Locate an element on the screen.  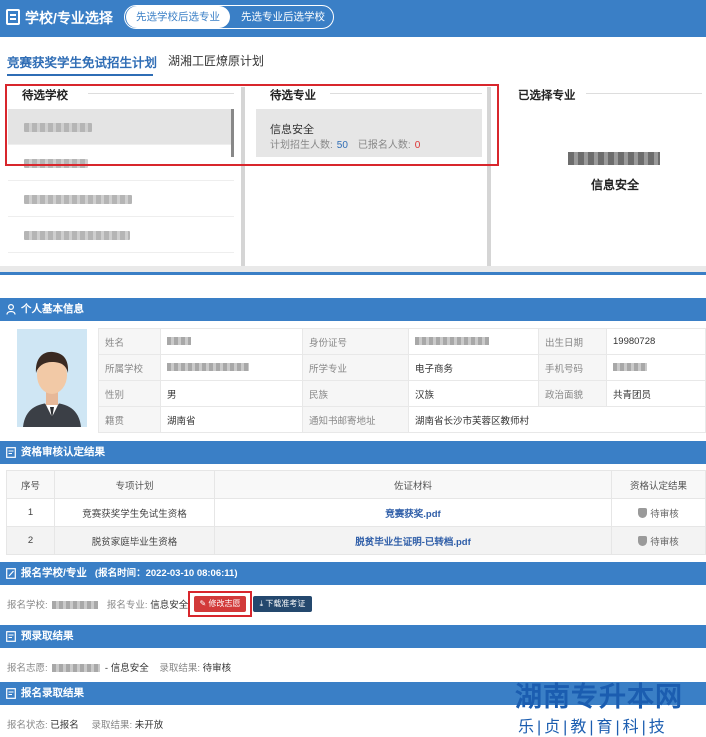
edit-icon is located at coordinates (11, 573).